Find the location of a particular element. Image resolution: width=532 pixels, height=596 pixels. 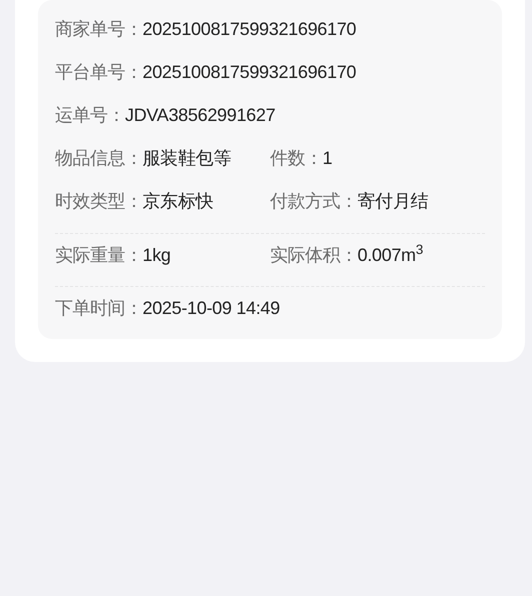

field-value: 1 is located at coordinates (327, 158).